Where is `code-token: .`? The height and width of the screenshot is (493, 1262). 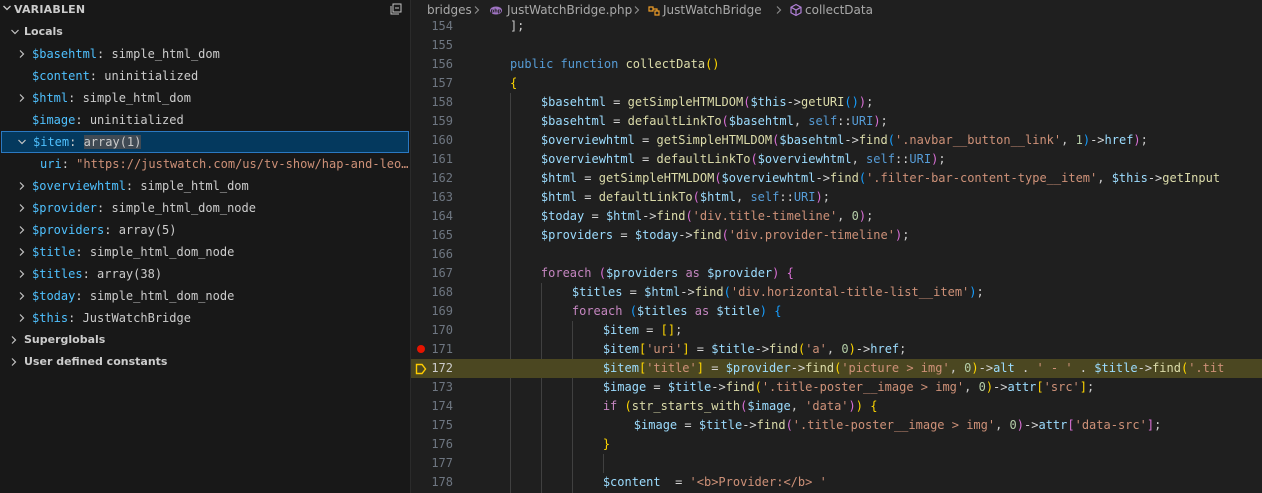
code-token: . is located at coordinates (1083, 368).